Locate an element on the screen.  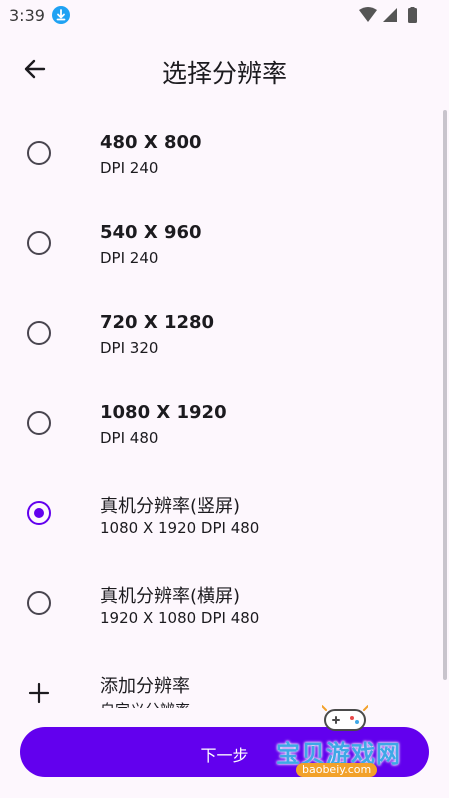
status-bar: 3:39 is located at coordinates (224, 16).